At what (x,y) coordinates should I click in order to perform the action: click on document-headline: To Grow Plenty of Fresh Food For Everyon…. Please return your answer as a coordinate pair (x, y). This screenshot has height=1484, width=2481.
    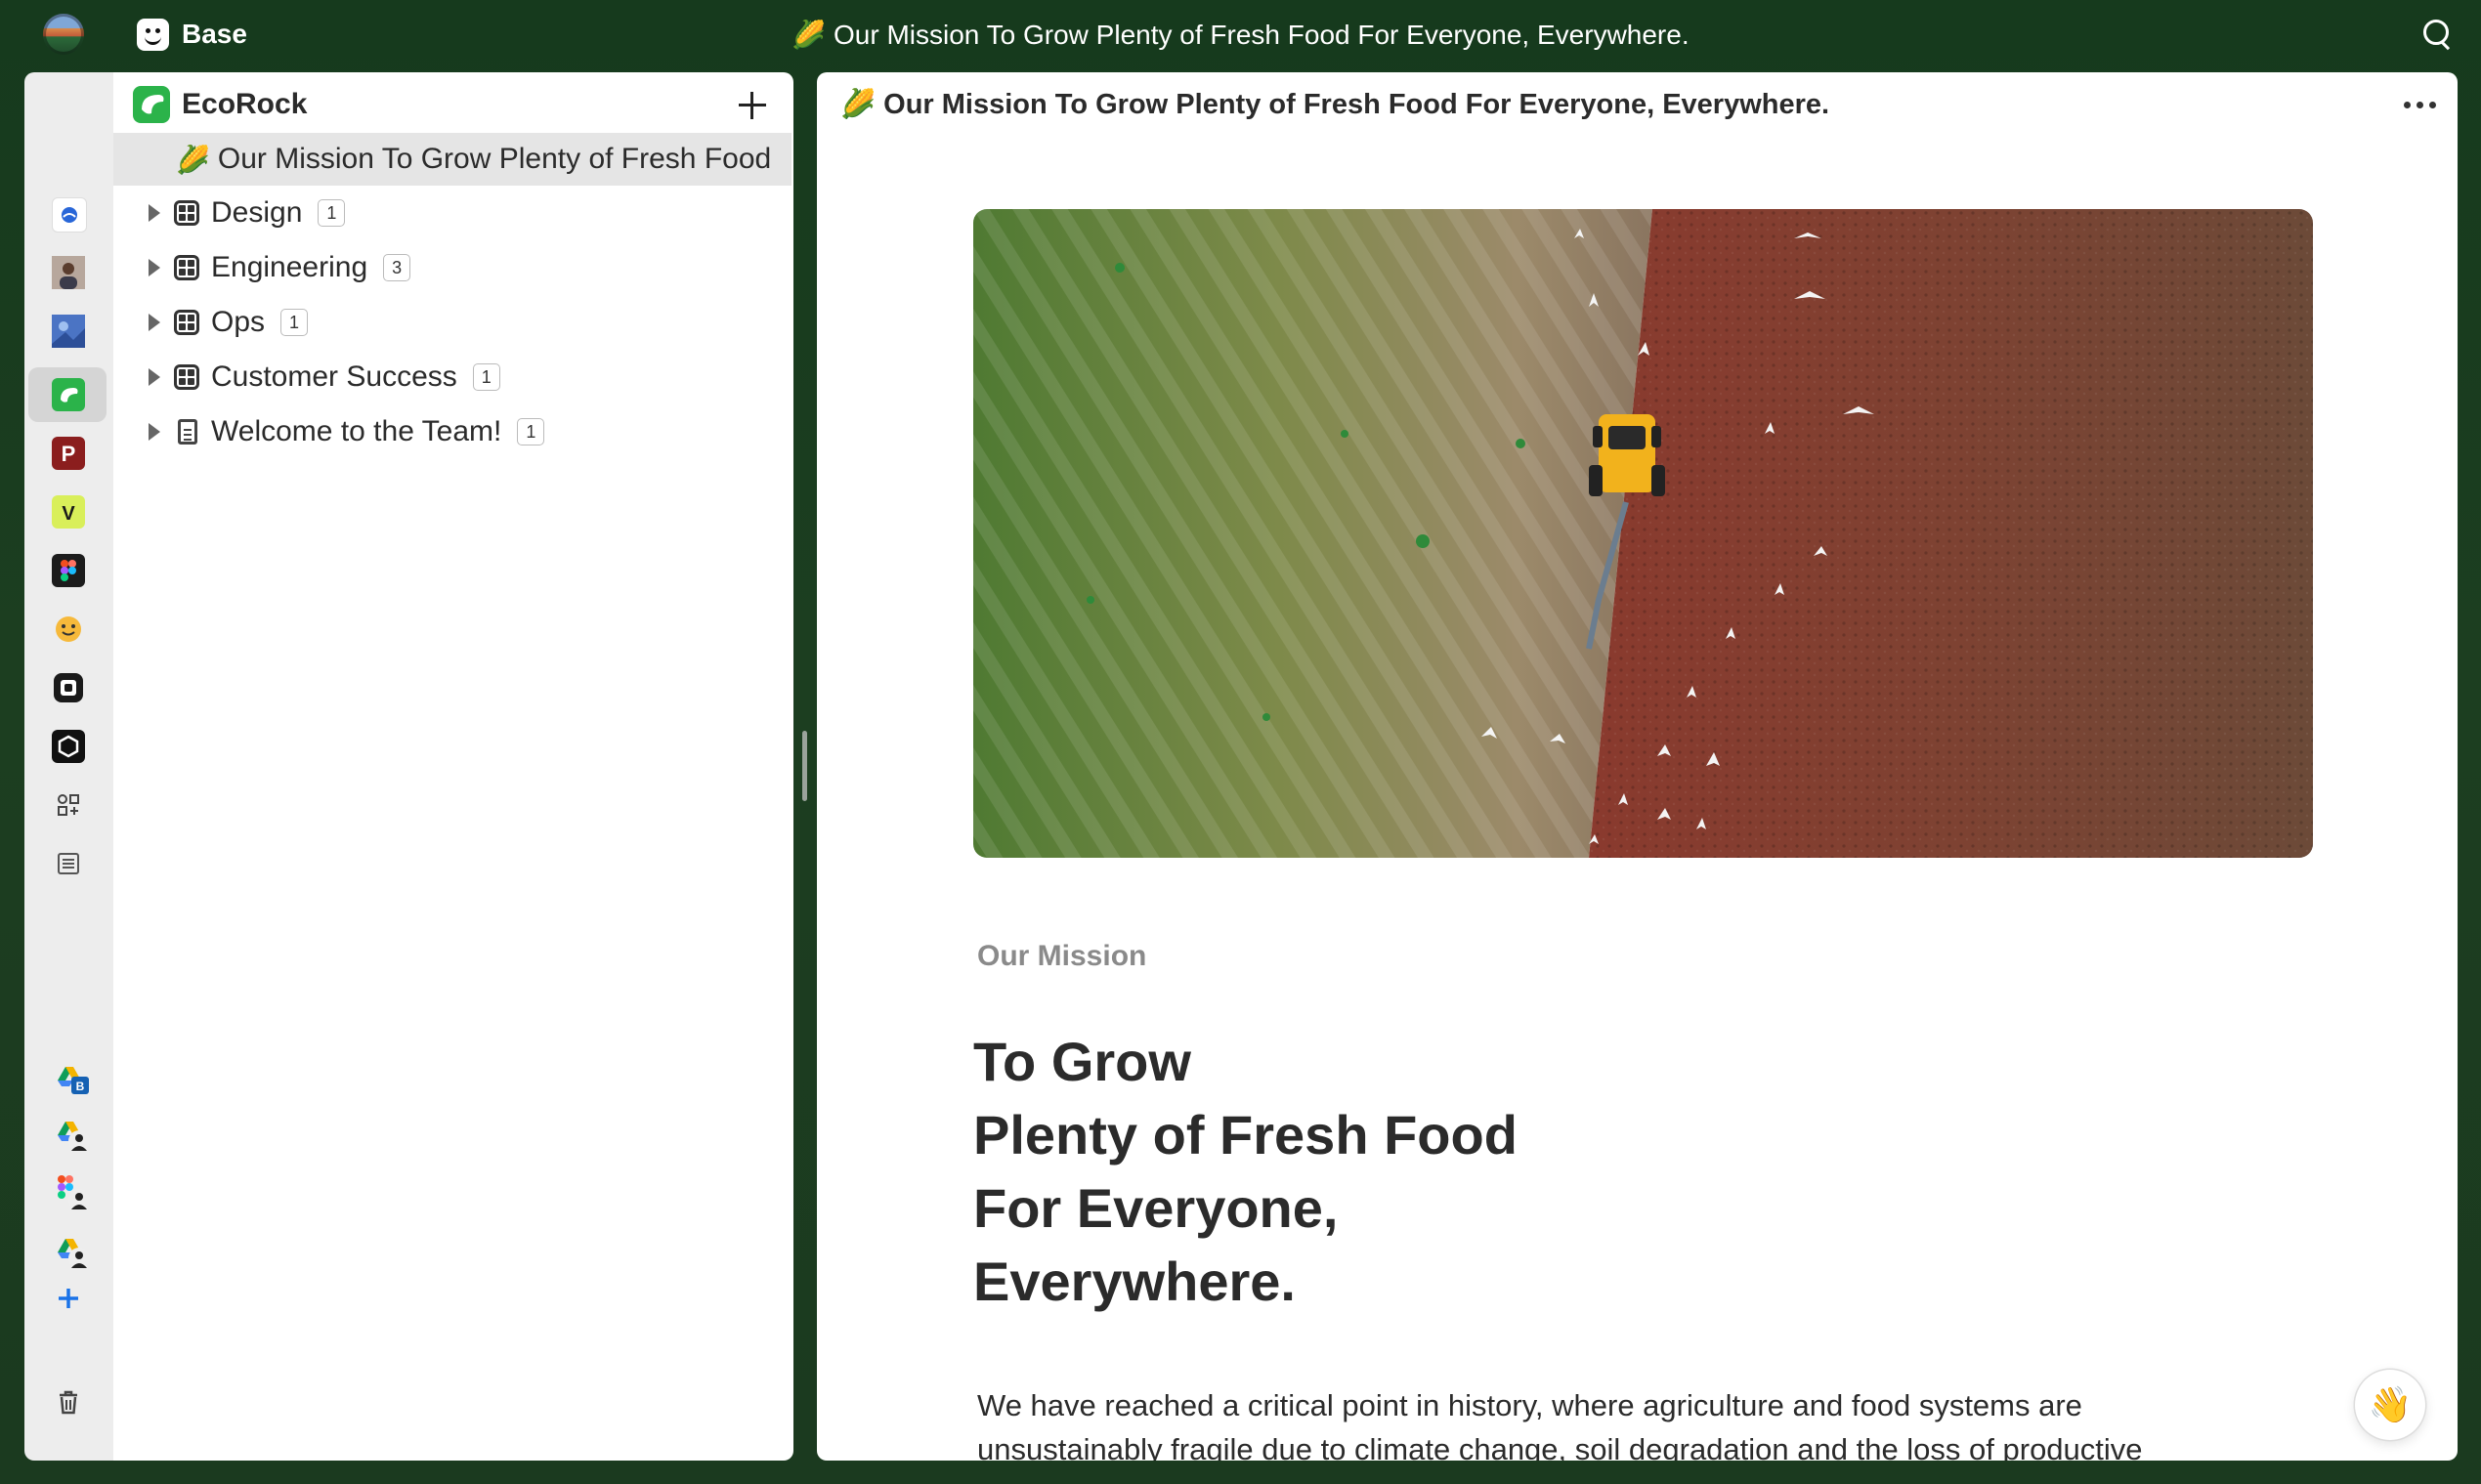
    Looking at the image, I should click on (1245, 1171).